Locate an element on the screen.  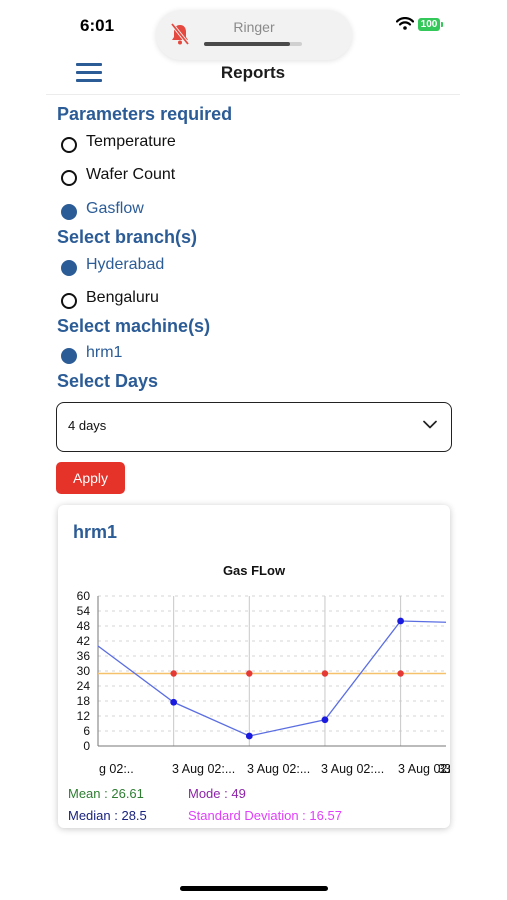
x-tick-label: 3 is located at coordinates (447, 769).